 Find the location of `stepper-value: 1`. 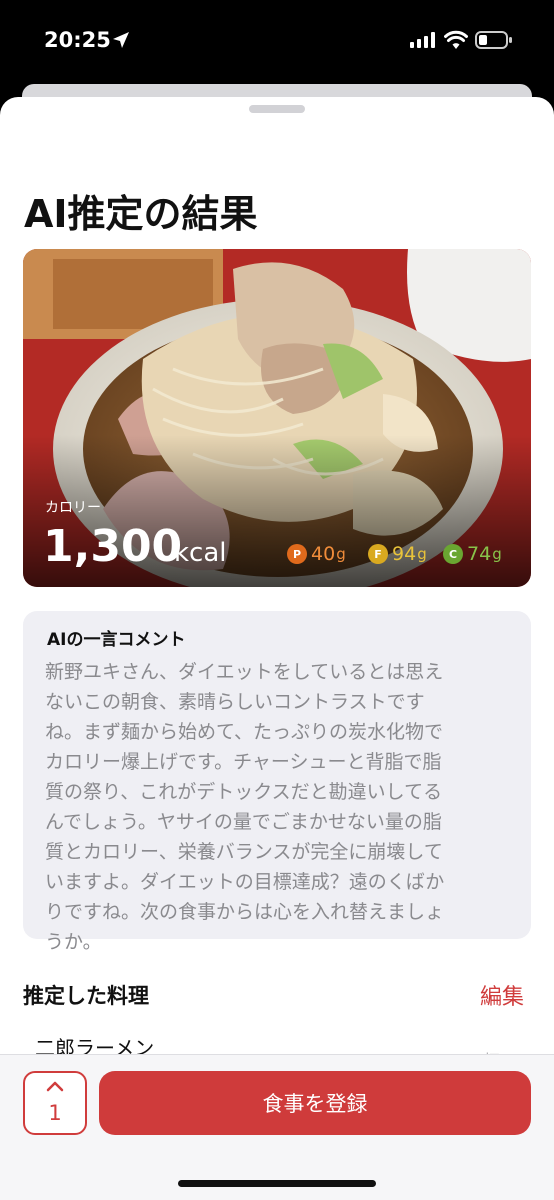

stepper-value: 1 is located at coordinates (55, 1113).